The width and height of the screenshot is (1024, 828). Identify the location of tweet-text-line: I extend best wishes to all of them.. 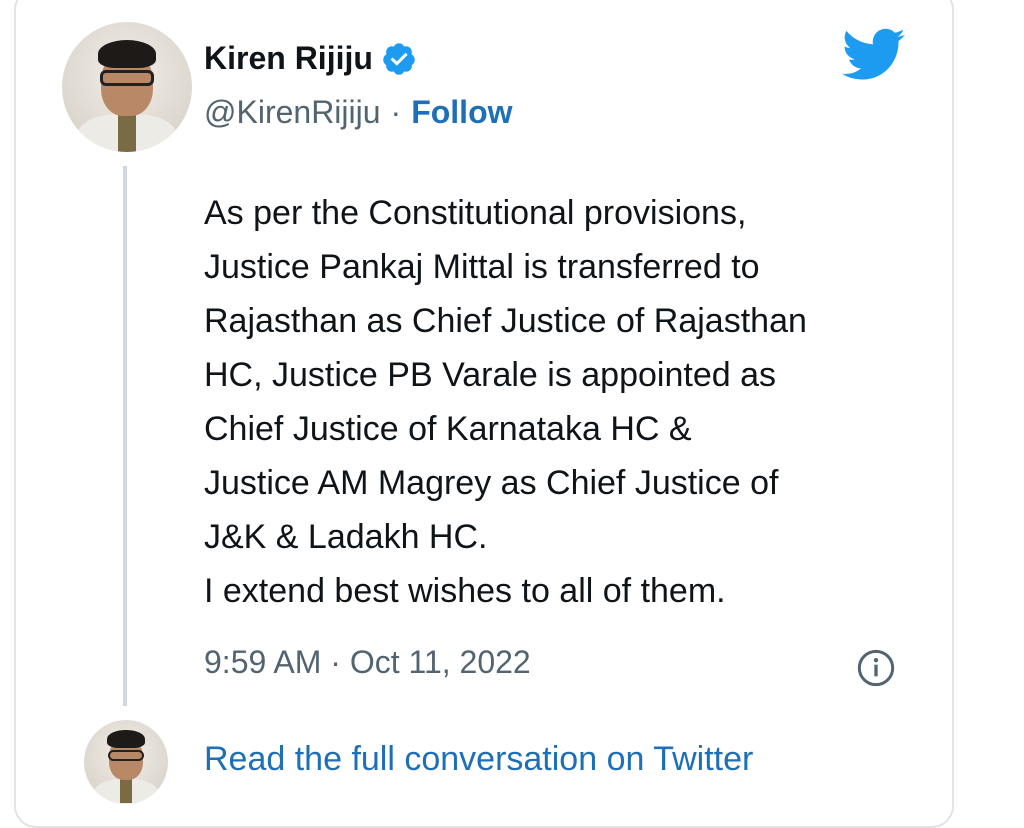
(465, 591).